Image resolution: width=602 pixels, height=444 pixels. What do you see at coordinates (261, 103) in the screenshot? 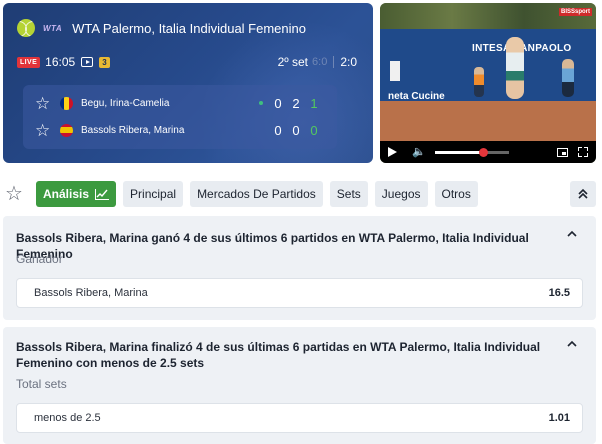
I see `serve-indicator-icon` at bounding box center [261, 103].